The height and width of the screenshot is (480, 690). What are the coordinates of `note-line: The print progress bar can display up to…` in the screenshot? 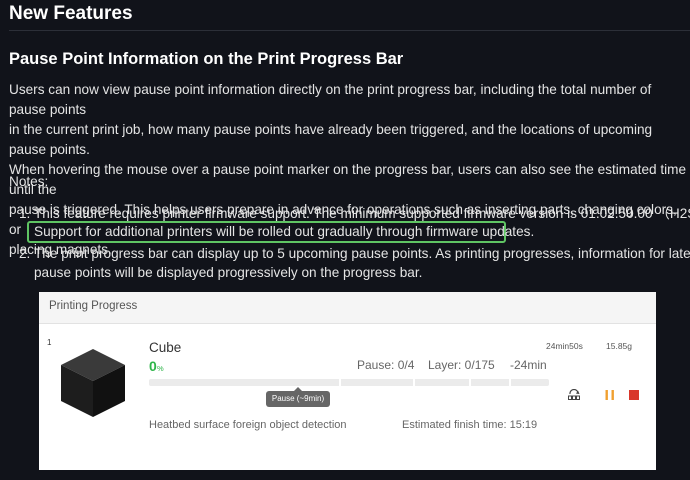 It's located at (362, 253).